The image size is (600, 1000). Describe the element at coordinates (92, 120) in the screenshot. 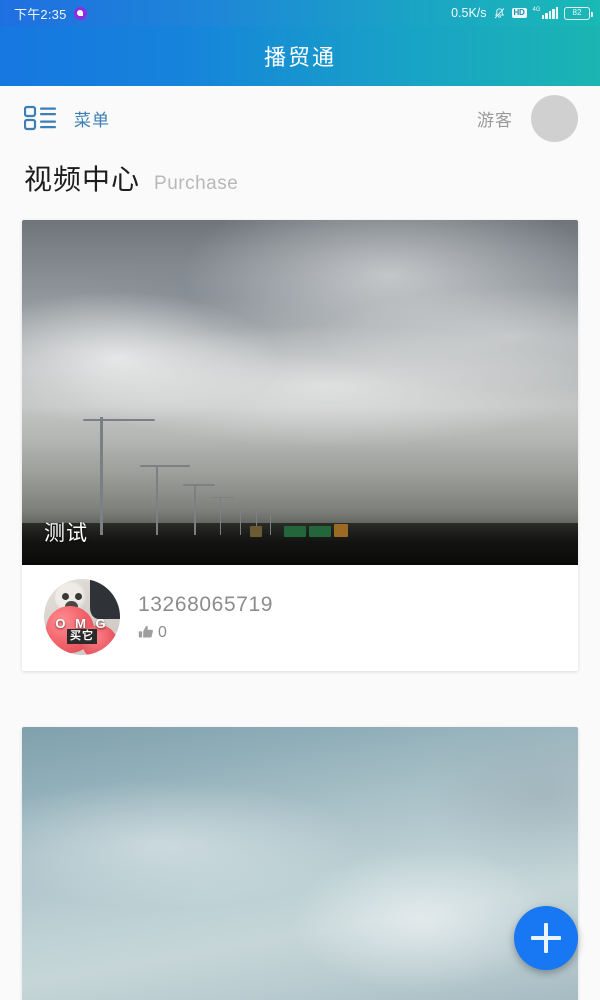

I see `menu-label: 菜单` at that location.